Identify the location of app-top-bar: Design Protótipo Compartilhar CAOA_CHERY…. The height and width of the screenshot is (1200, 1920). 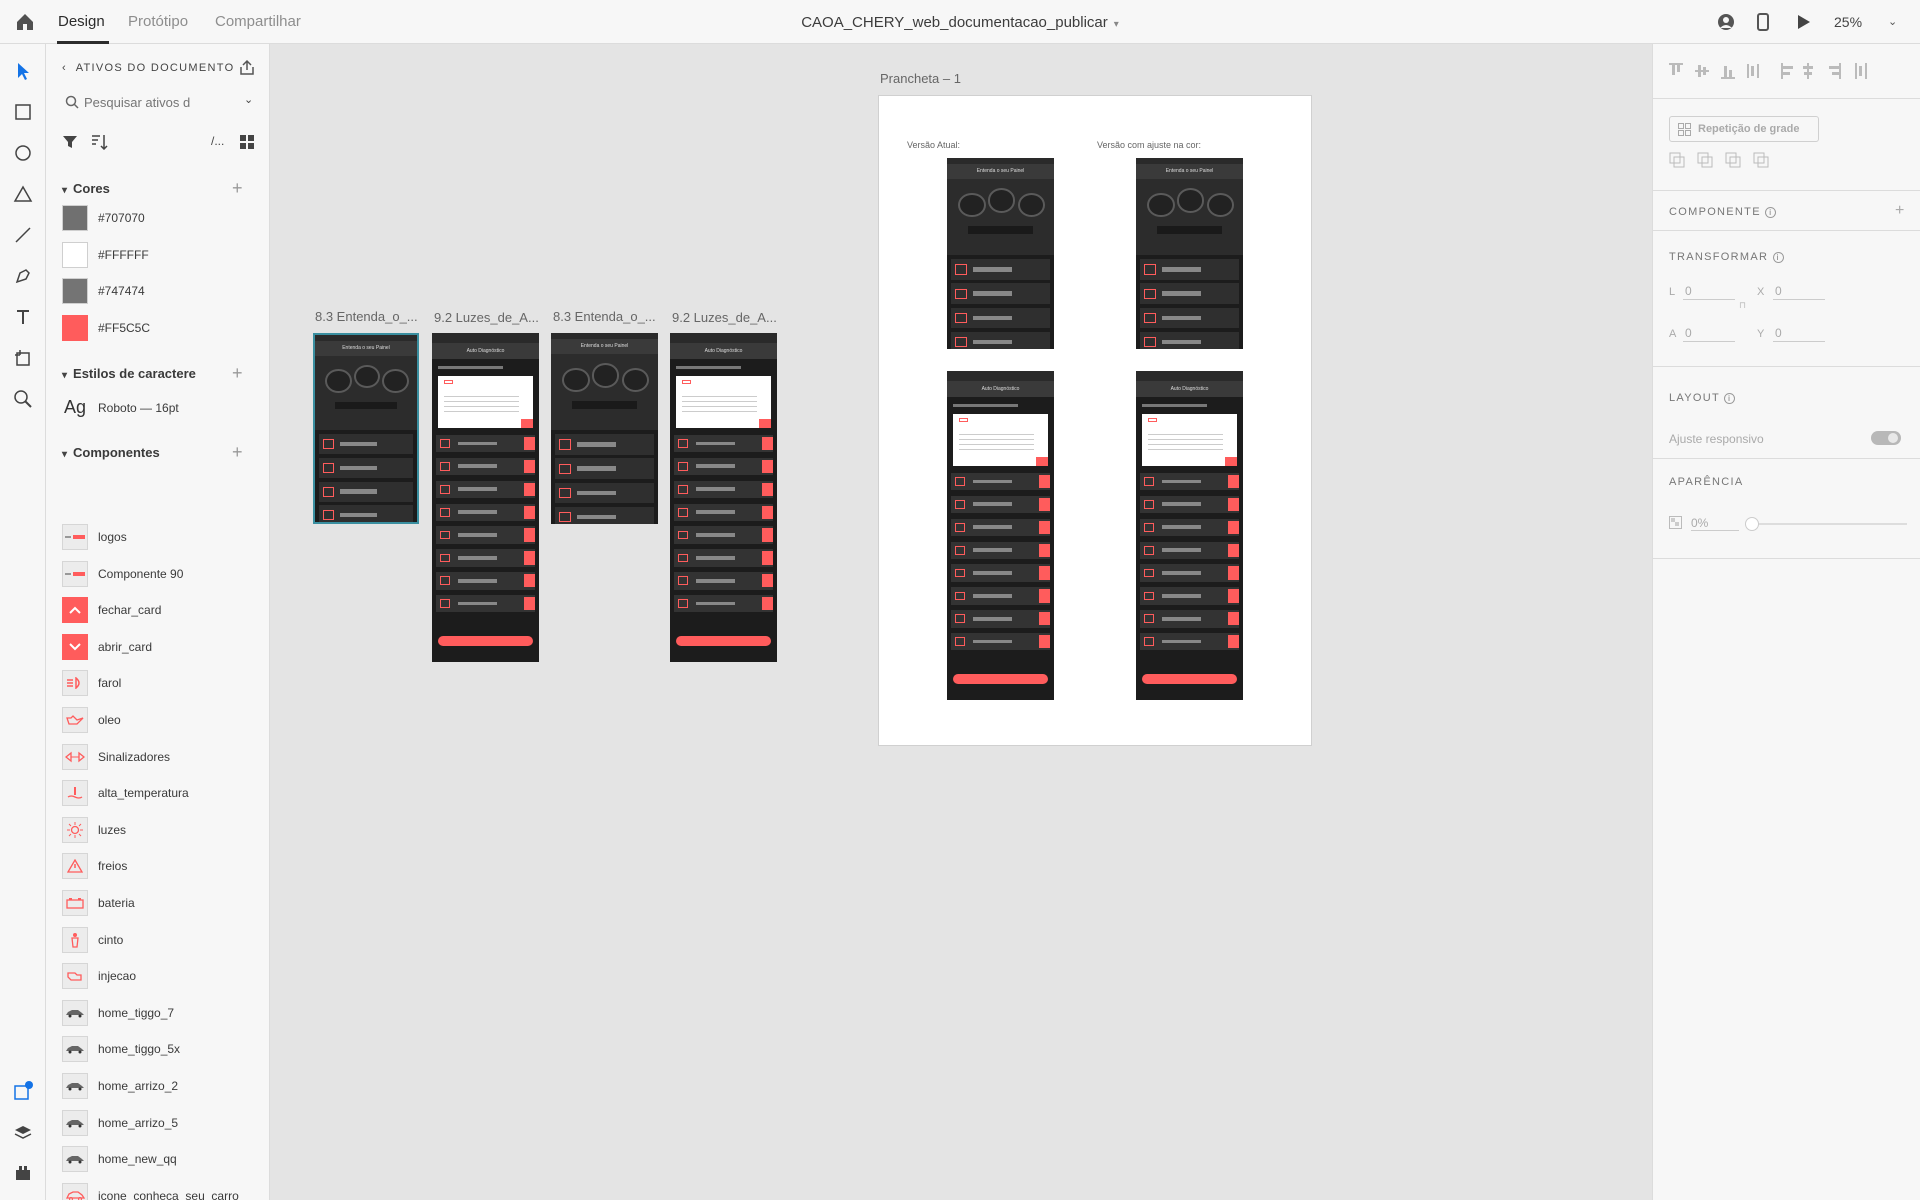
(960, 22).